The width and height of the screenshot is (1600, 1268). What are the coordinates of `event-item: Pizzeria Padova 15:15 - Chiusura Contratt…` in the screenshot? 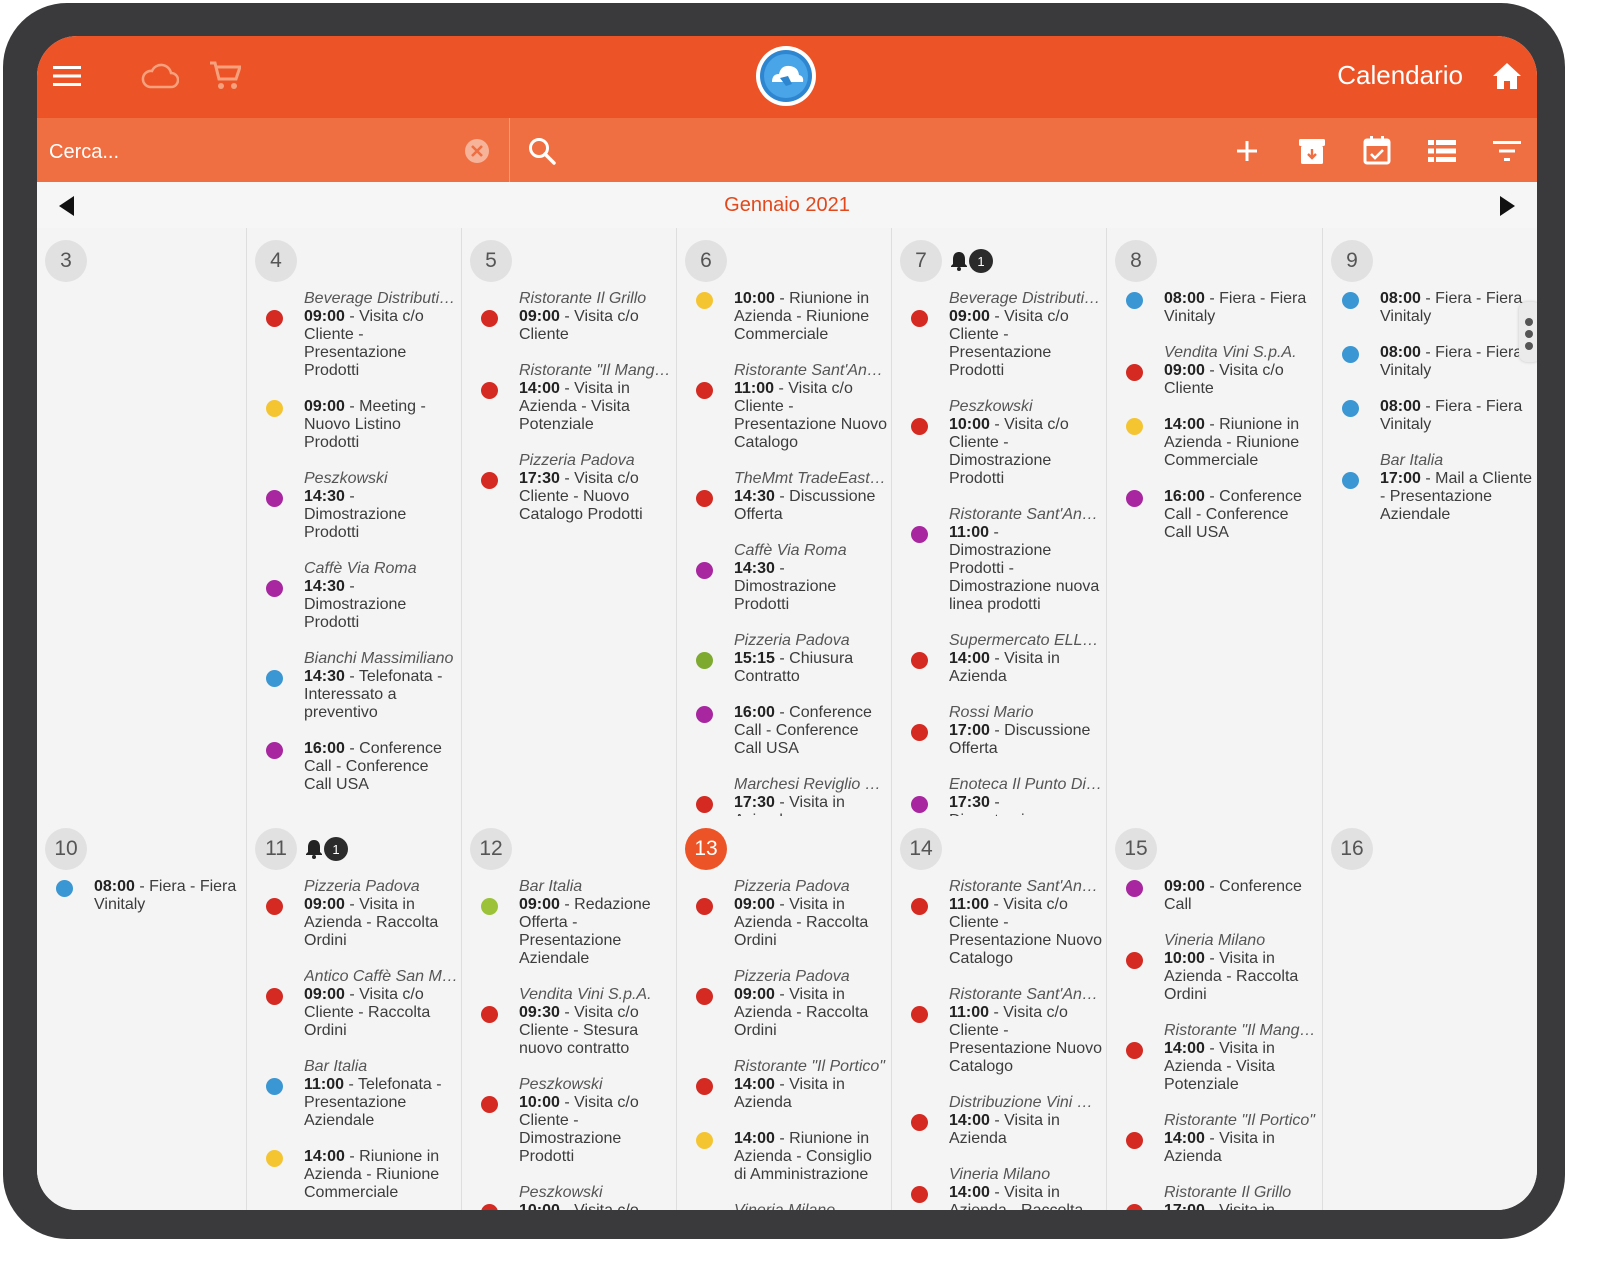 It's located at (784, 659).